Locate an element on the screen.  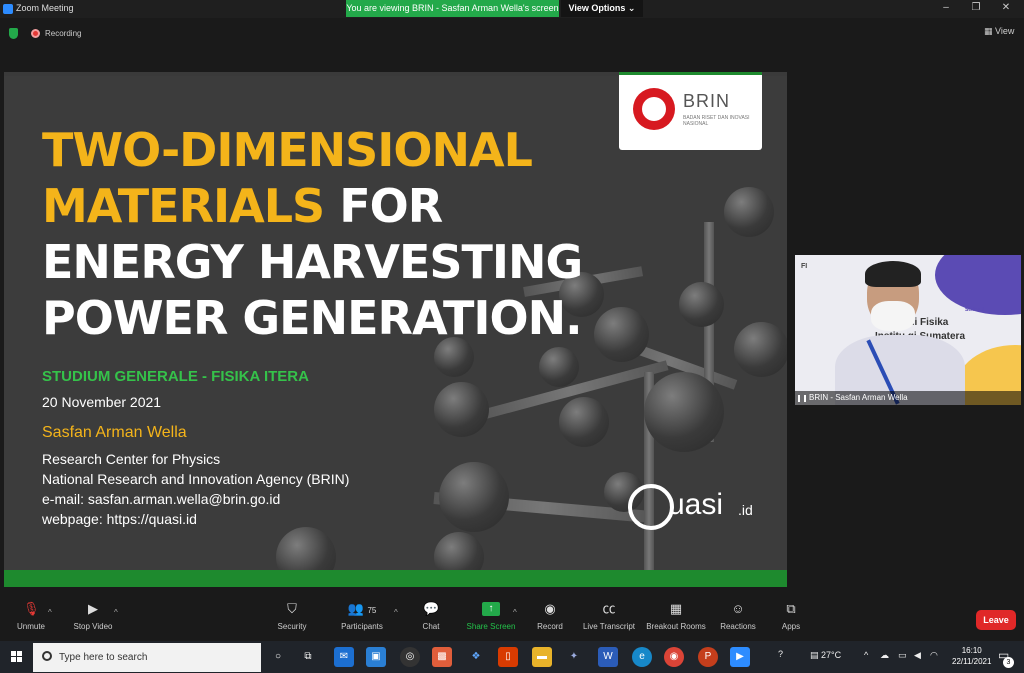
series-label: Series 2 is located at coordinates (975, 310).